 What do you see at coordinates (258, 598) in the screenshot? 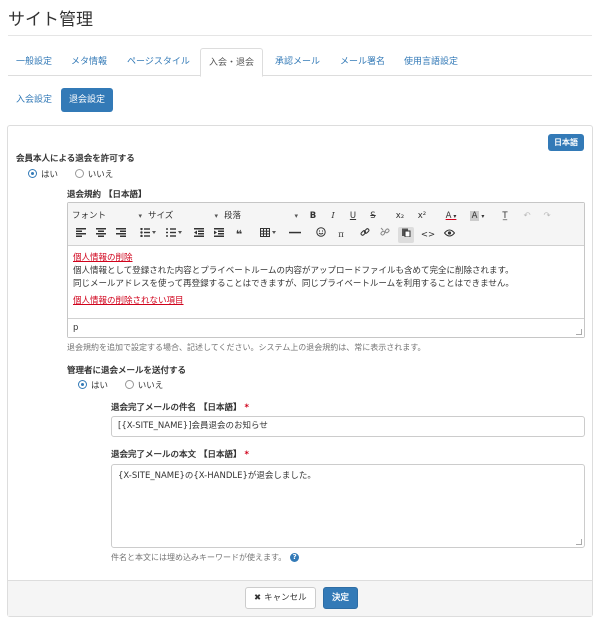
I see `close-icon: ✖` at bounding box center [258, 598].